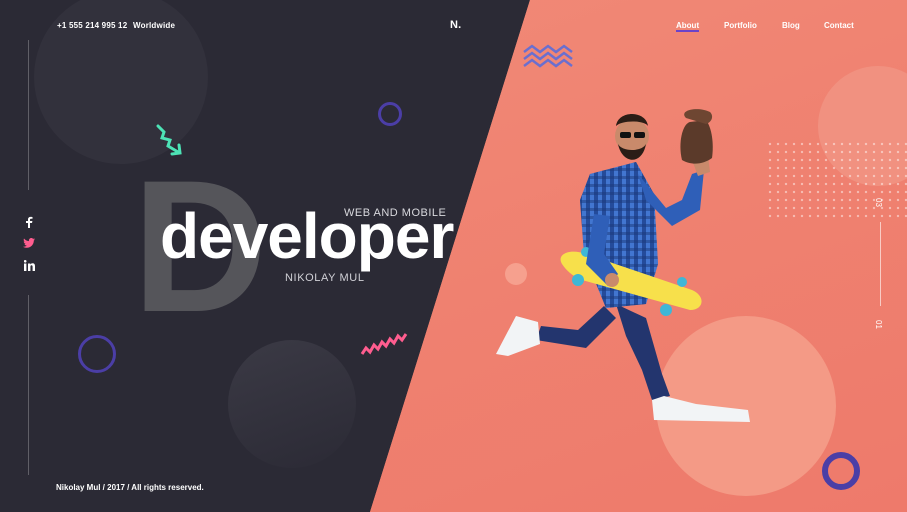 The height and width of the screenshot is (512, 907). What do you see at coordinates (740, 25) in the screenshot?
I see `nav-portfolio: Portfolio` at bounding box center [740, 25].